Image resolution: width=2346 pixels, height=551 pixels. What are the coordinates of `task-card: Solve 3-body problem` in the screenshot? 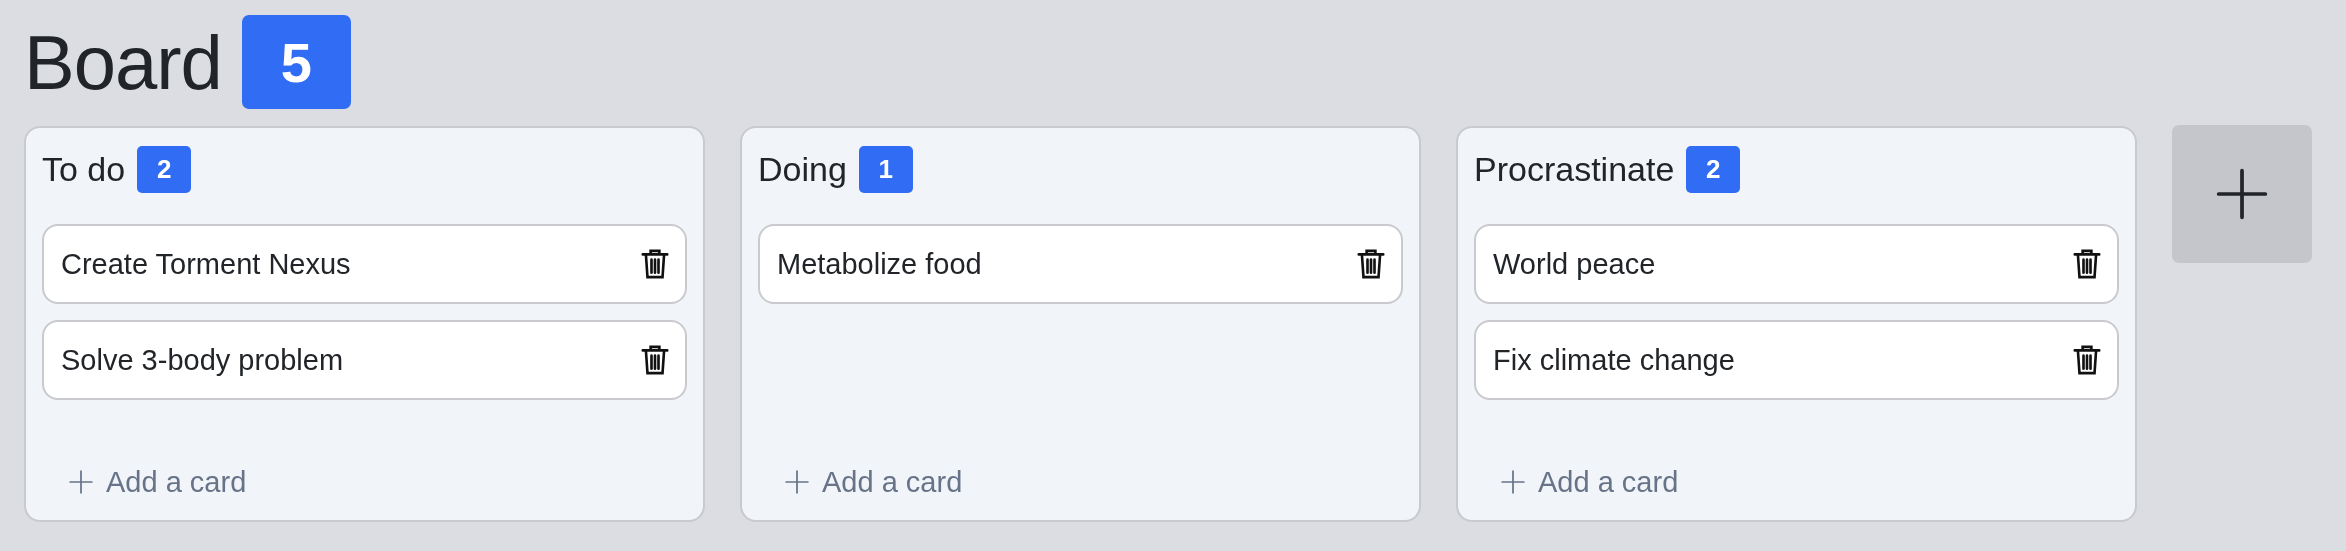 It's located at (364, 360).